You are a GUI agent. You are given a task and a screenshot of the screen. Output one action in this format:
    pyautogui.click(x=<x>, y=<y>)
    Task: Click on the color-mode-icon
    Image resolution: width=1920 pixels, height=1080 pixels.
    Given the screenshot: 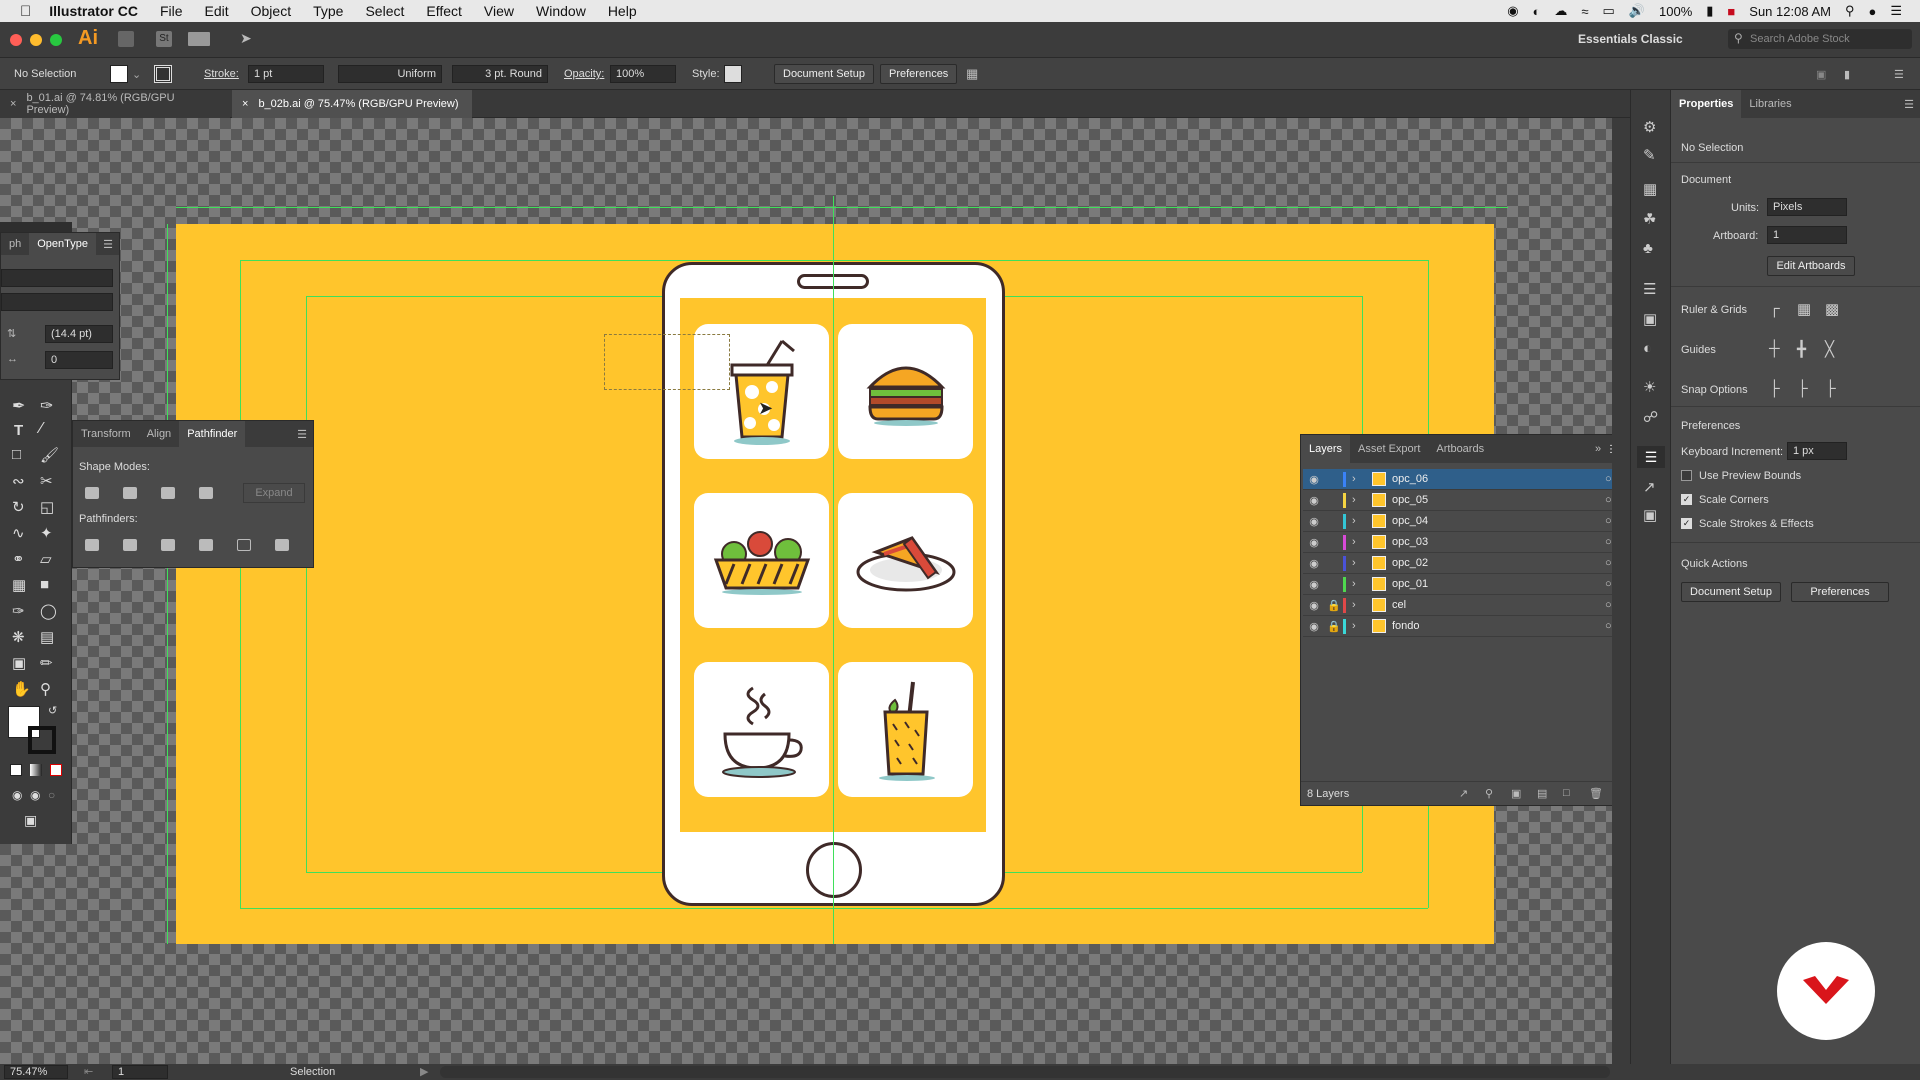 What is the action you would take?
    pyautogui.click(x=16, y=770)
    